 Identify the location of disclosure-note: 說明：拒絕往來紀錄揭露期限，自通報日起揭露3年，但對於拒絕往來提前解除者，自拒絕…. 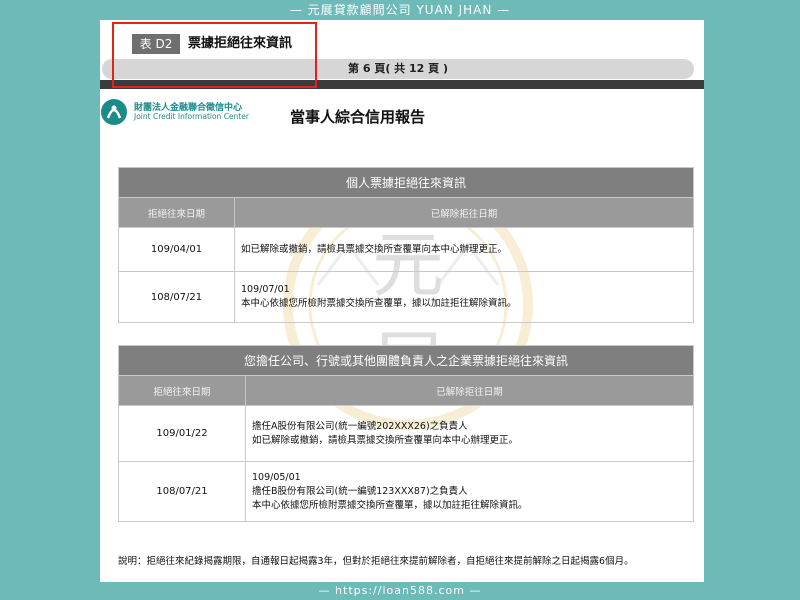
(376, 561).